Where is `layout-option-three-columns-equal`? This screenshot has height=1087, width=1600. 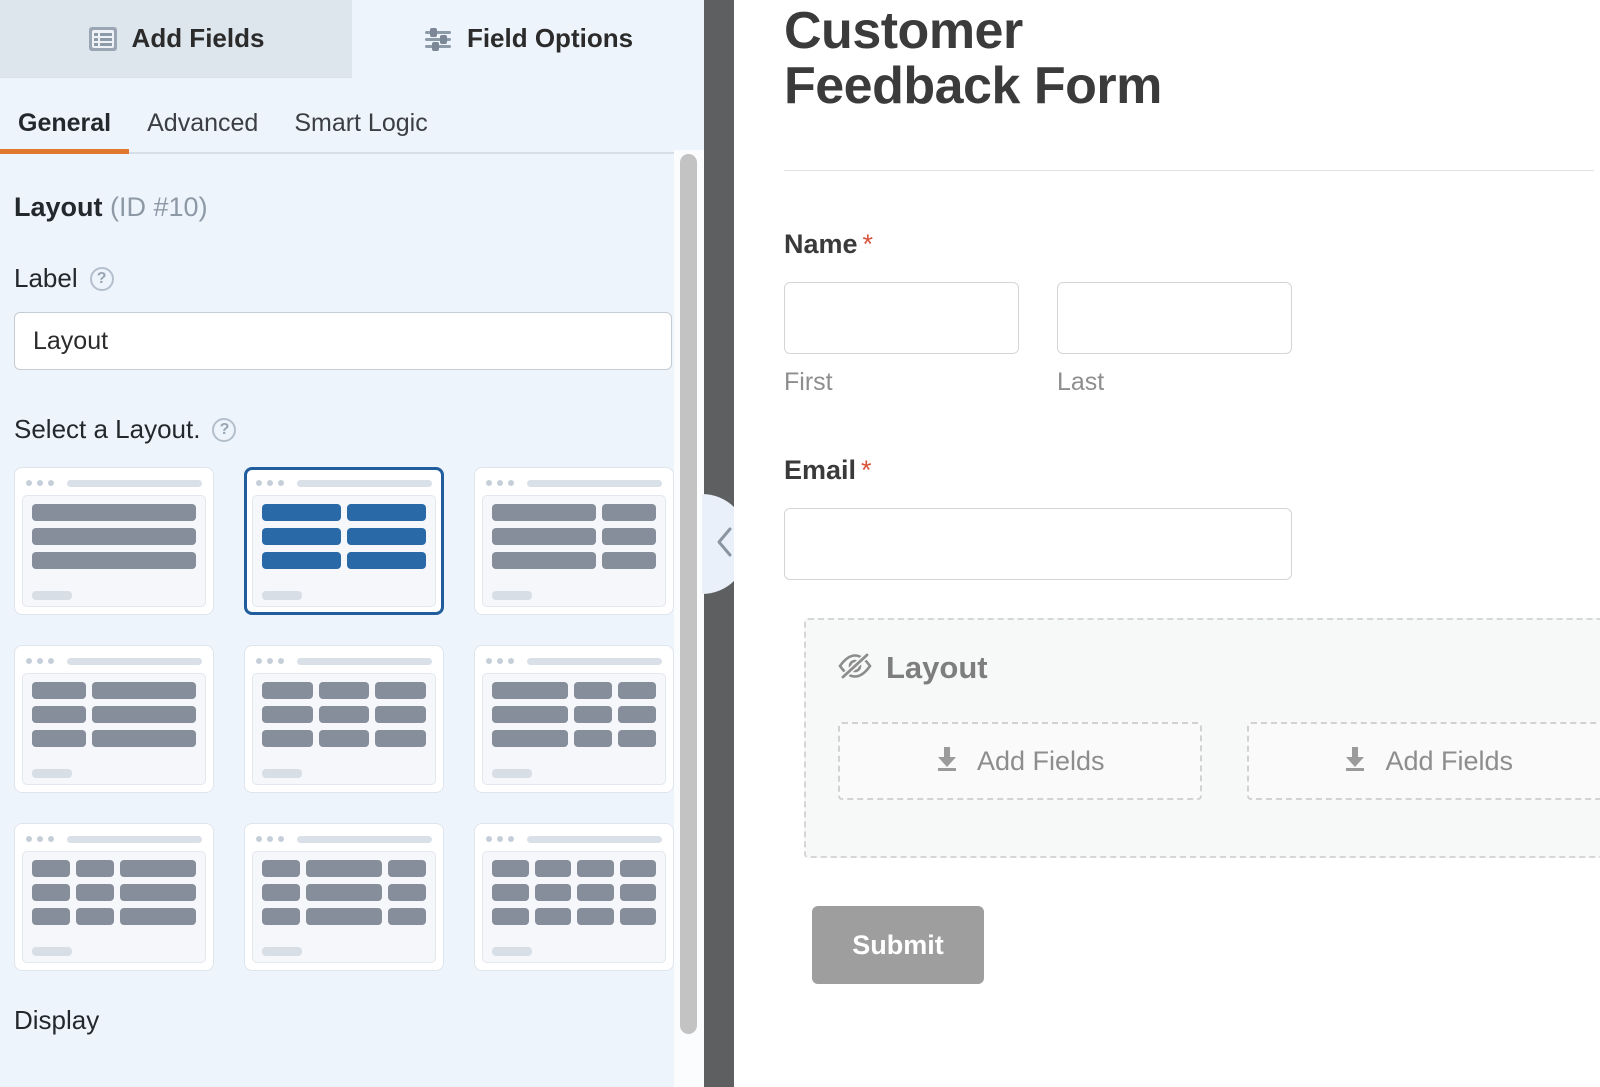 layout-option-three-columns-equal is located at coordinates (344, 719).